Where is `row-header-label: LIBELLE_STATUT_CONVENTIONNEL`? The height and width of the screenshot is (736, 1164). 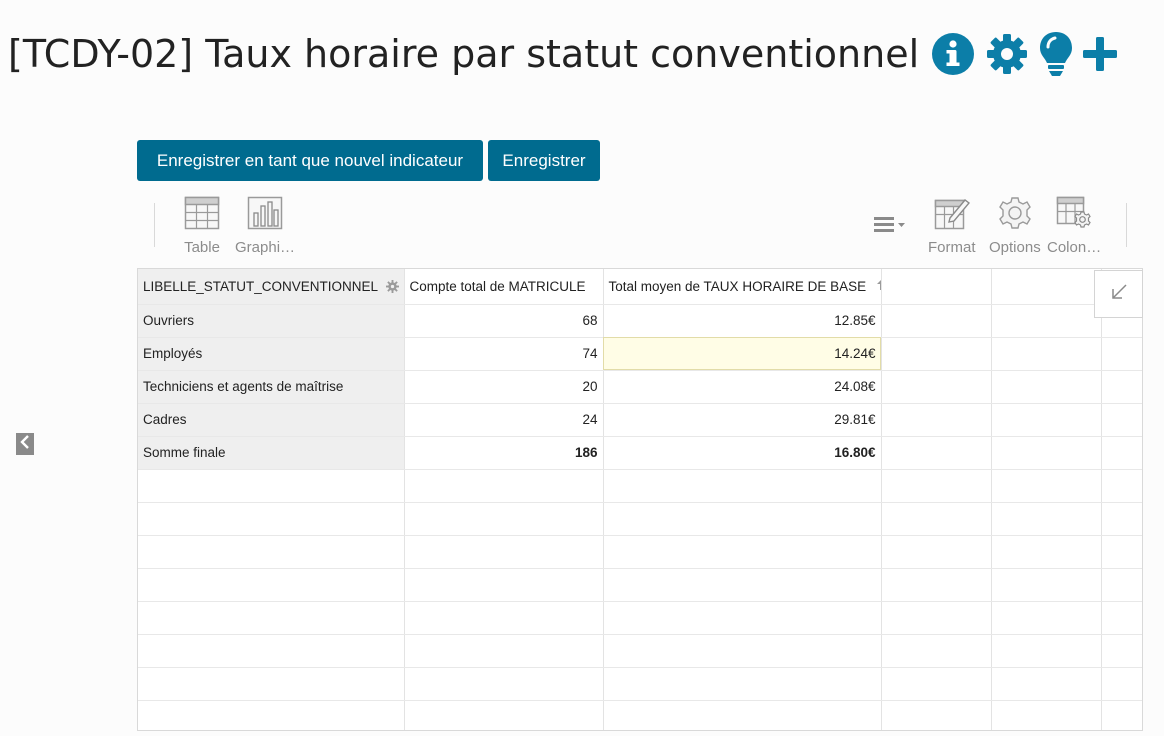 row-header-label: LIBELLE_STATUT_CONVENTIONNEL is located at coordinates (261, 286).